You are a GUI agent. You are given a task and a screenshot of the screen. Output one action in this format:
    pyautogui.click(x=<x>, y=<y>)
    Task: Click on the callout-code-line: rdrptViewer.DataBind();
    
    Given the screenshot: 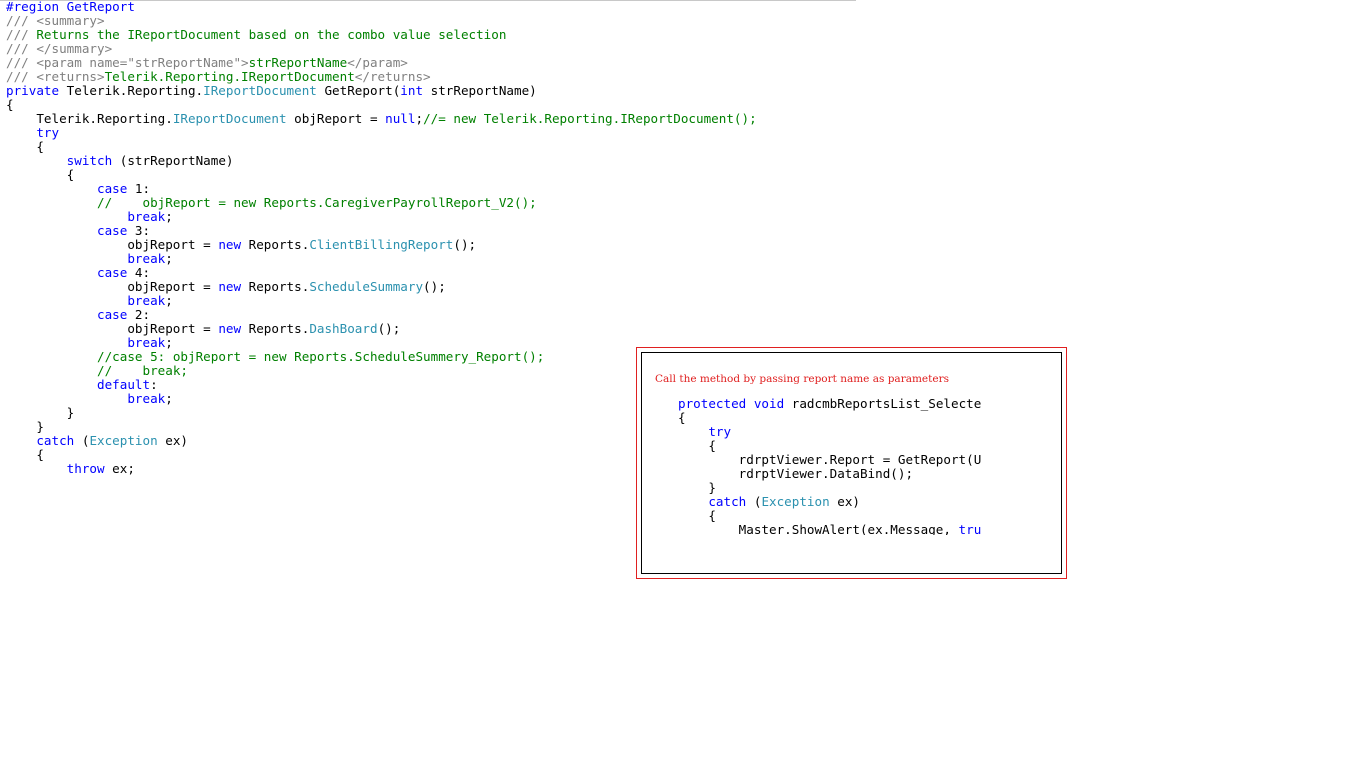 What is the action you would take?
    pyautogui.click(x=838, y=474)
    